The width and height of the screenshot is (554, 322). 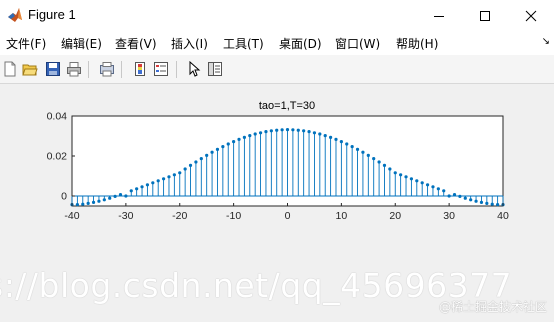 What do you see at coordinates (417, 43) in the screenshot?
I see `menu-help: 帮助(H)` at bounding box center [417, 43].